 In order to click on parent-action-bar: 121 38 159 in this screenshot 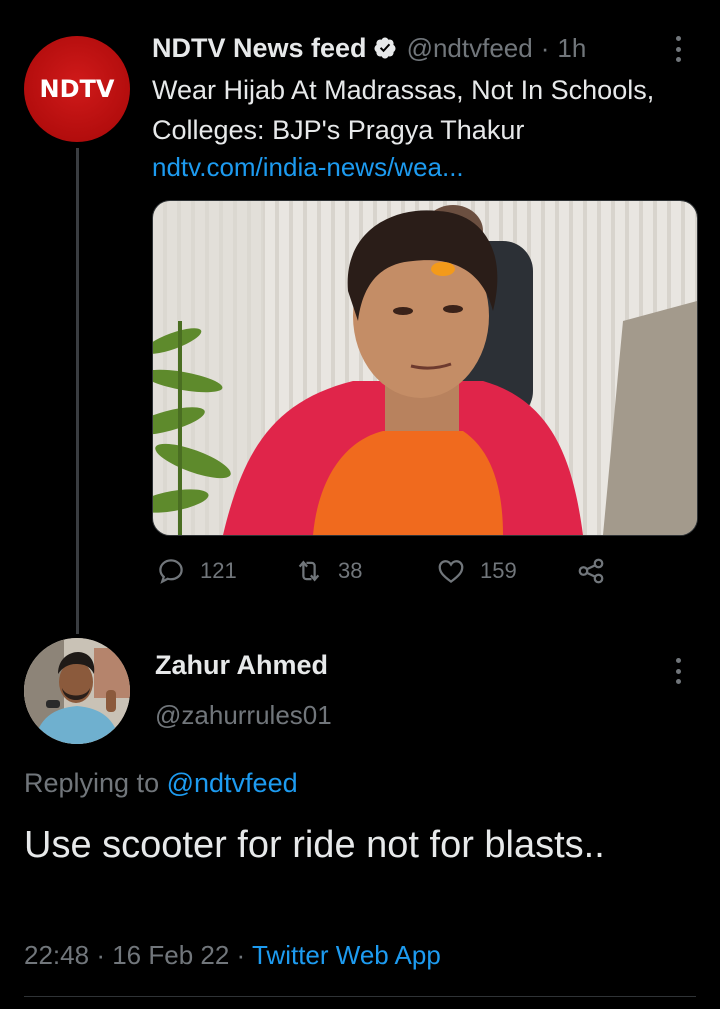, I will do `click(412, 574)`.